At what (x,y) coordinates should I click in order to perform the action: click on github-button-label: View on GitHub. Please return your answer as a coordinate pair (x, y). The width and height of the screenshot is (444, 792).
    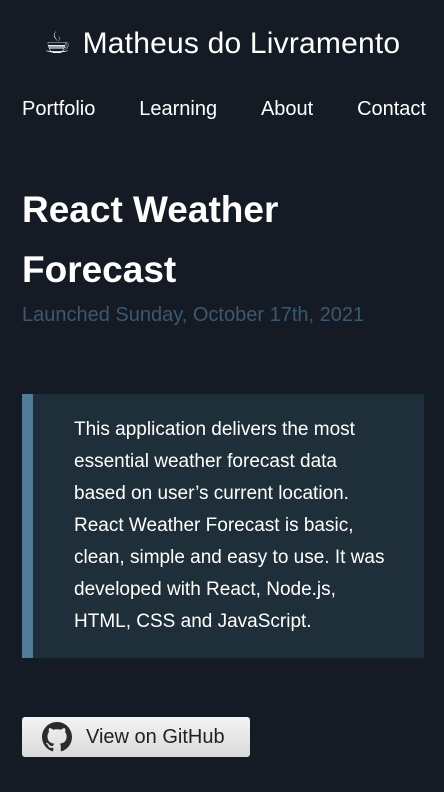
    Looking at the image, I should click on (155, 736).